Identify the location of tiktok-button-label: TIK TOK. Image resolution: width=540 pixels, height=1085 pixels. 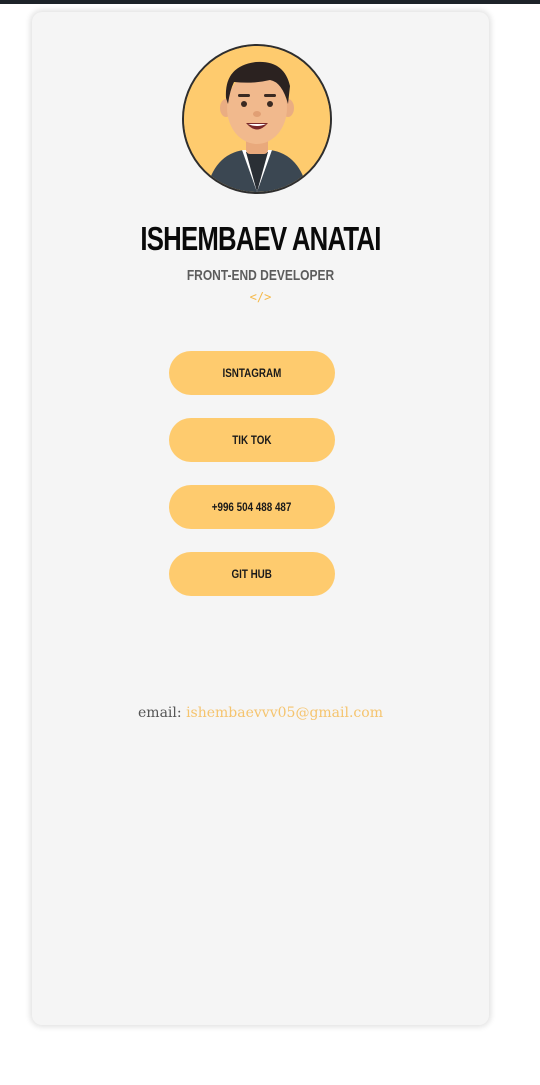
(252, 440).